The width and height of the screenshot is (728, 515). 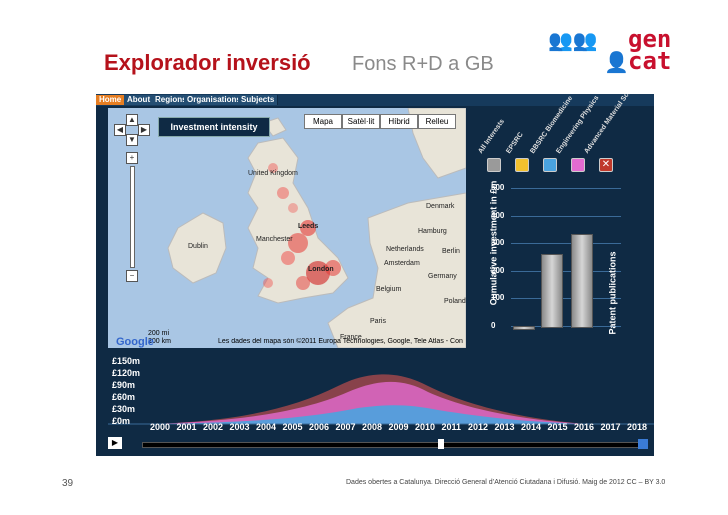 What do you see at coordinates (425, 427) in the screenshot?
I see `year-tick-label: 2010` at bounding box center [425, 427].